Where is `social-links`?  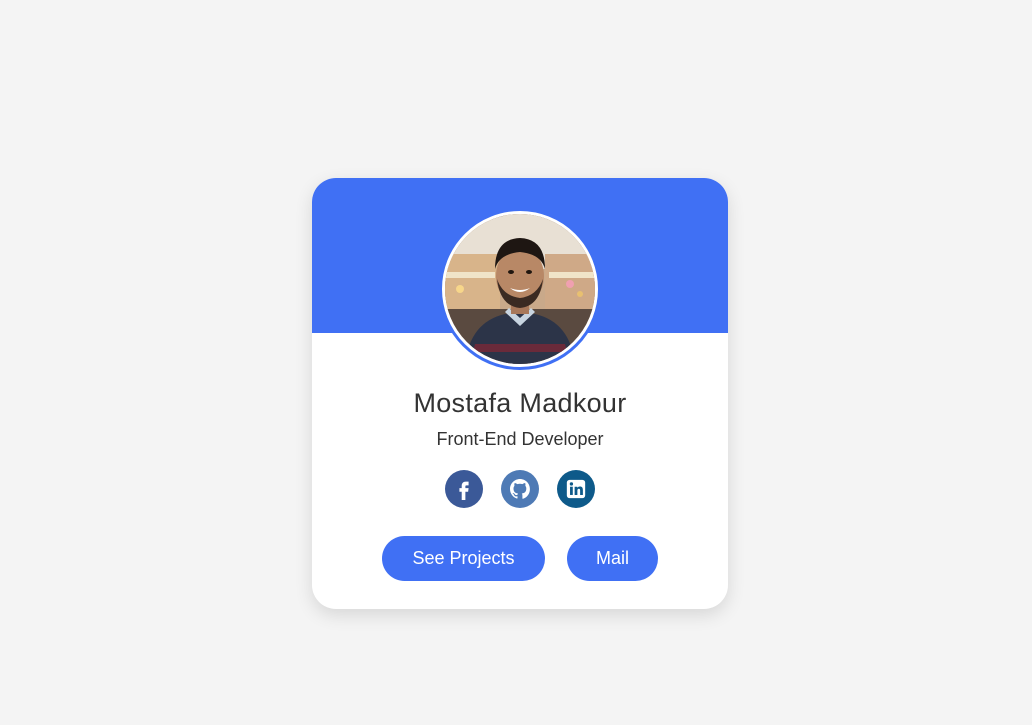
social-links is located at coordinates (520, 489).